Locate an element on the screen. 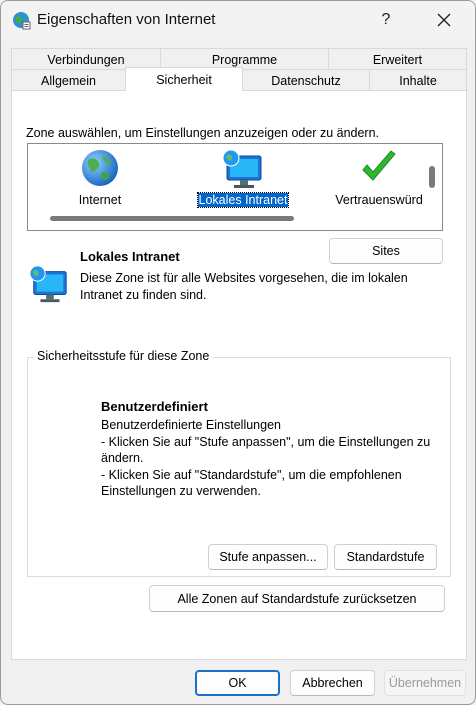  zone-internet: Internet is located at coordinates (100, 179).